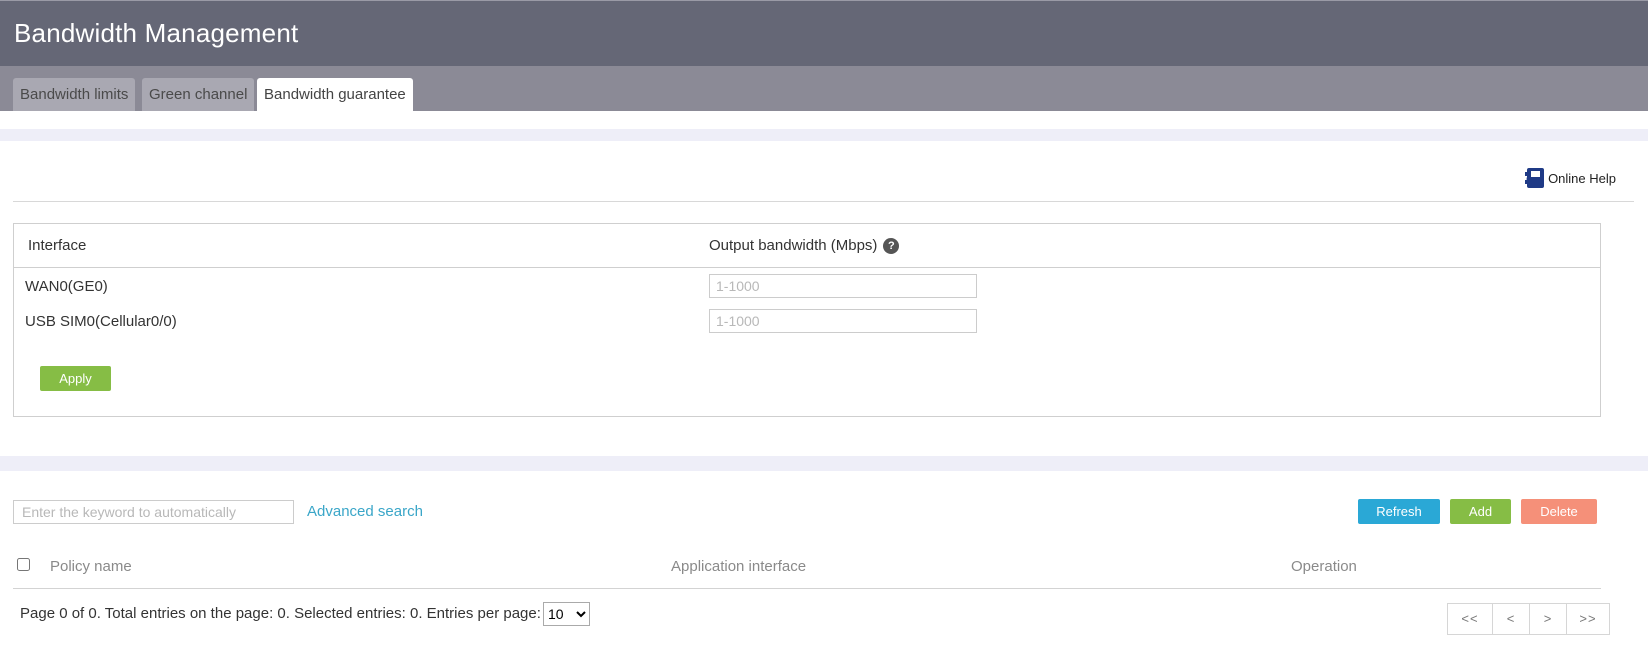 The height and width of the screenshot is (659, 1648). What do you see at coordinates (823, 201) in the screenshot?
I see `divider` at bounding box center [823, 201].